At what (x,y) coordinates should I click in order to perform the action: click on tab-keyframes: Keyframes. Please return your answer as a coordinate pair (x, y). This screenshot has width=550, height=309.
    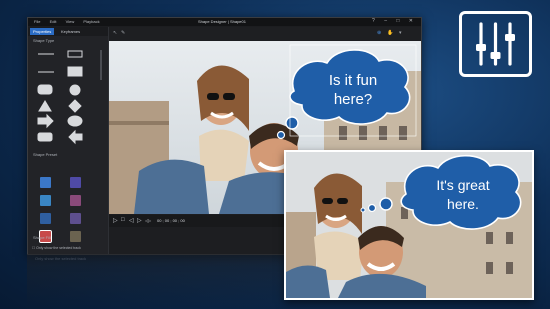
    Looking at the image, I should click on (70, 31).